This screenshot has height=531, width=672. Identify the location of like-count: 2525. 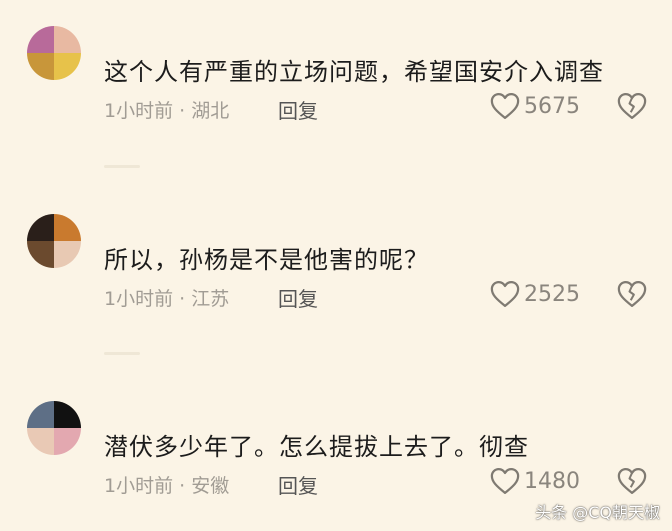
(552, 294).